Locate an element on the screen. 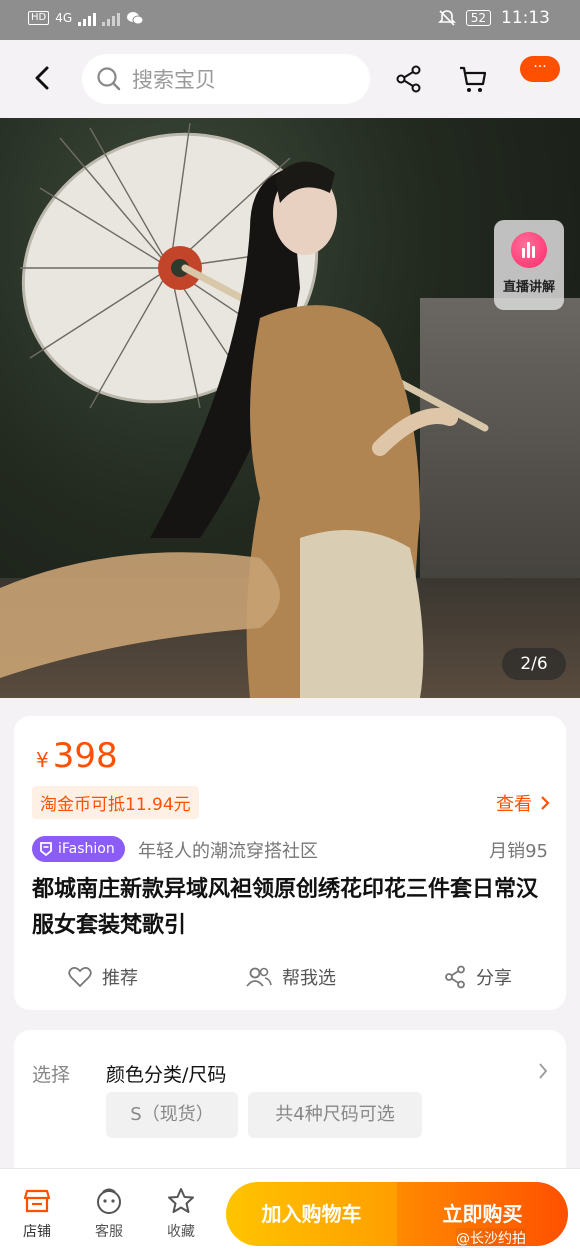  price-value: 398 is located at coordinates (85, 756).